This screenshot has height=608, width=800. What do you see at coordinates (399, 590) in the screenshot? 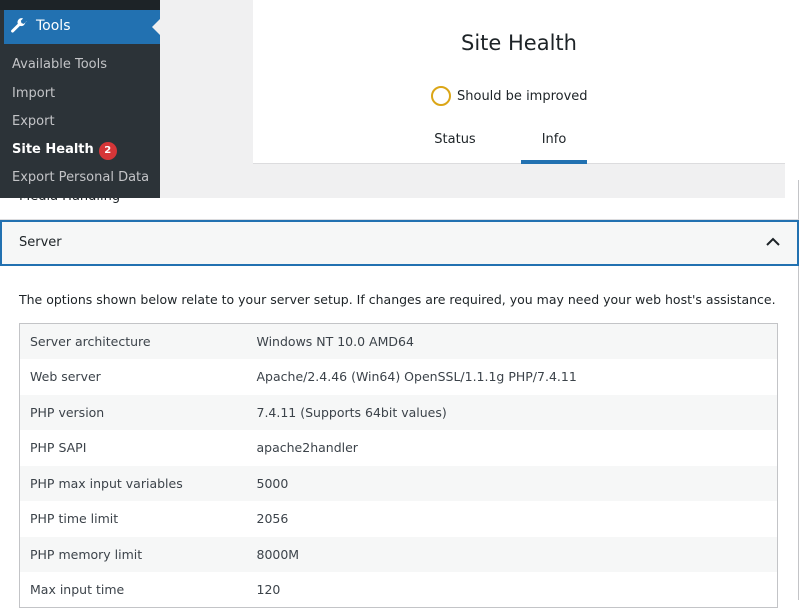
I see `table-row: Max input time 120` at bounding box center [399, 590].